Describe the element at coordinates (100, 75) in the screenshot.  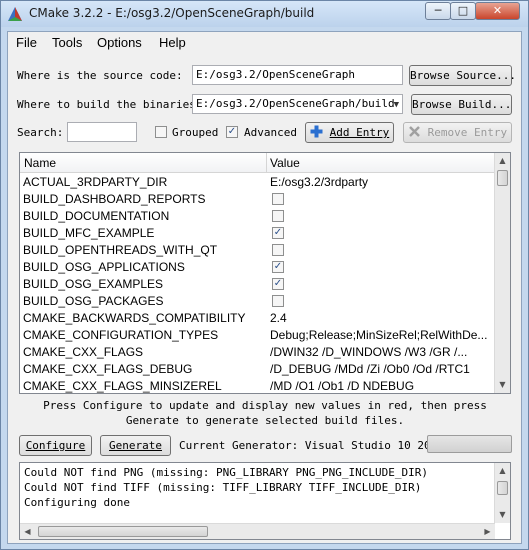
I see `source-label: Where is the source code:` at that location.